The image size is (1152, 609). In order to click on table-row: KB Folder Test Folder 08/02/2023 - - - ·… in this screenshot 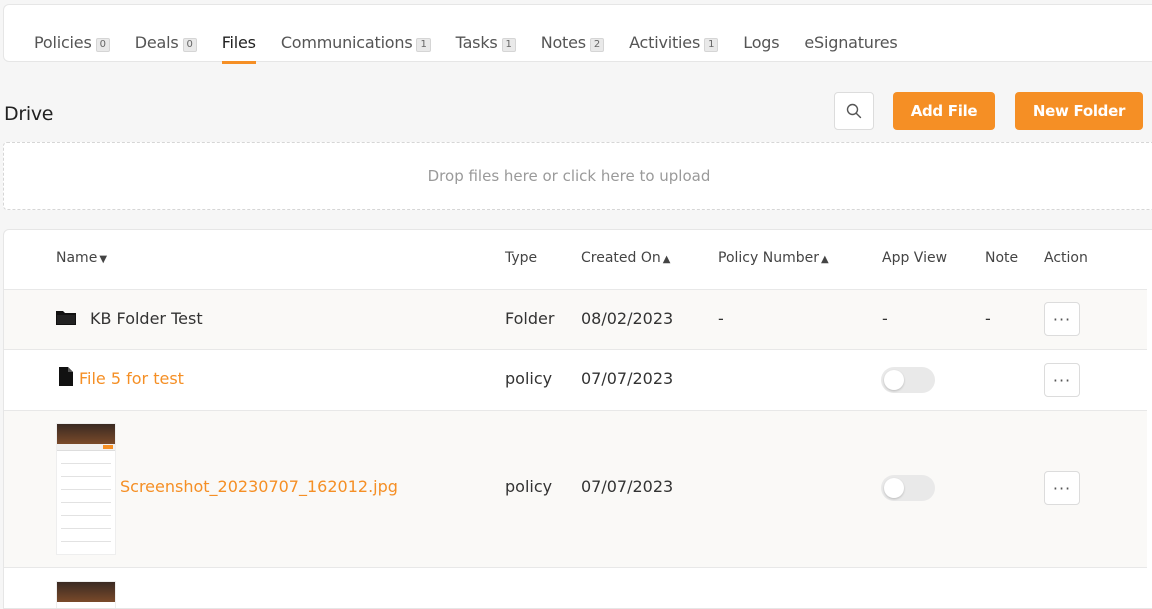, I will do `click(575, 320)`.